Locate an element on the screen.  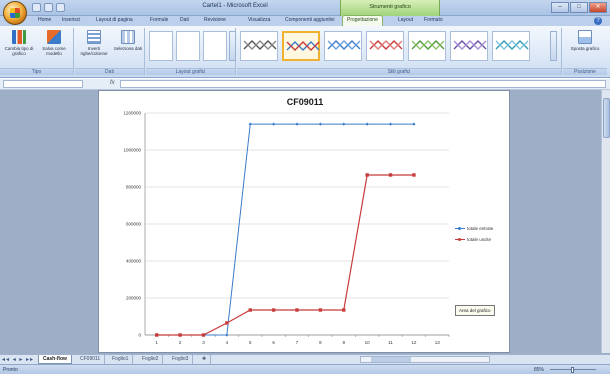
chart-type-icon is located at coordinates (19, 37).